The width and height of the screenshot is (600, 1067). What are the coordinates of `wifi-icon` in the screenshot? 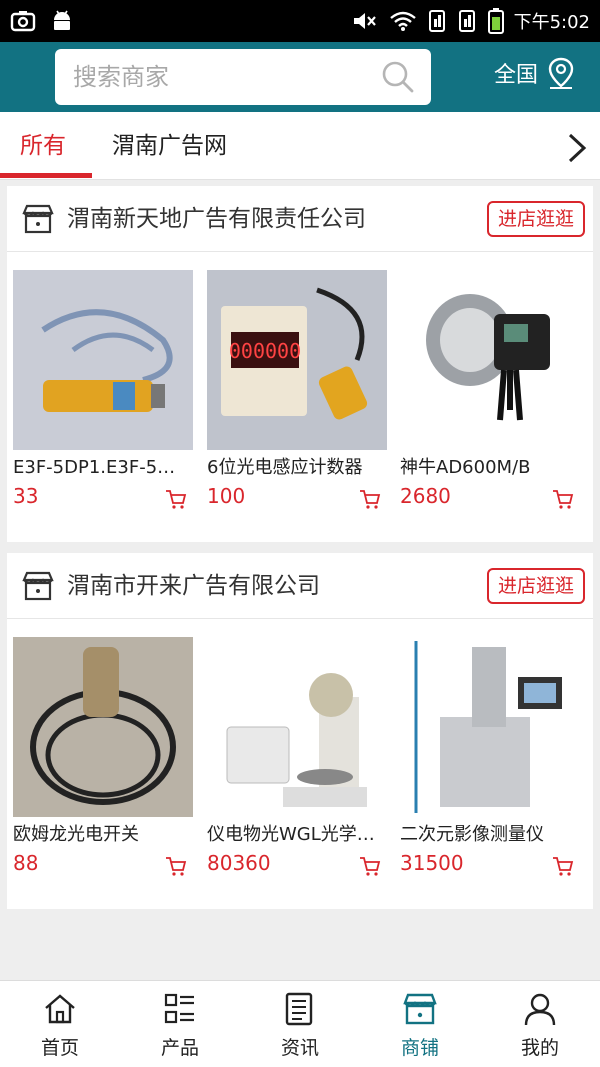 It's located at (403, 21).